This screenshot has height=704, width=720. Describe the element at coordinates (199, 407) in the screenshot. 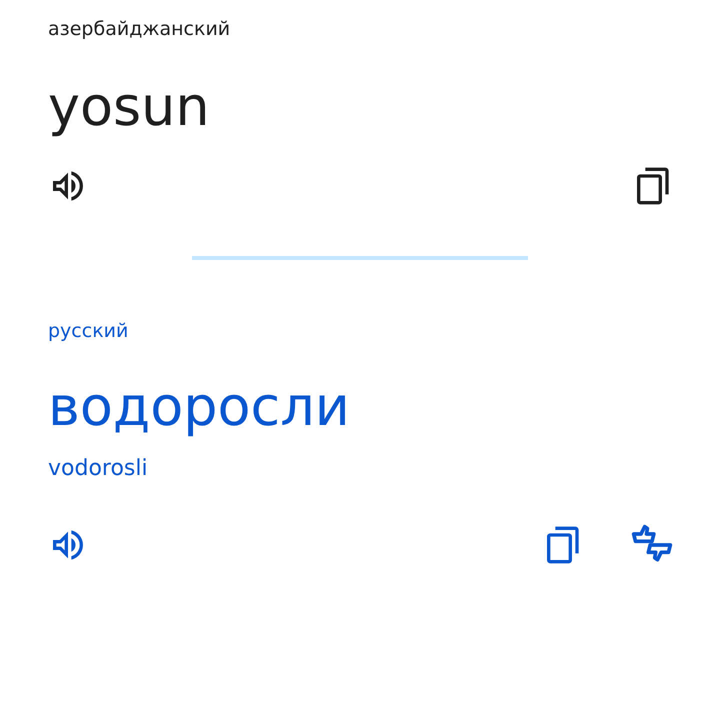

I see `translation-text: водоросли` at that location.